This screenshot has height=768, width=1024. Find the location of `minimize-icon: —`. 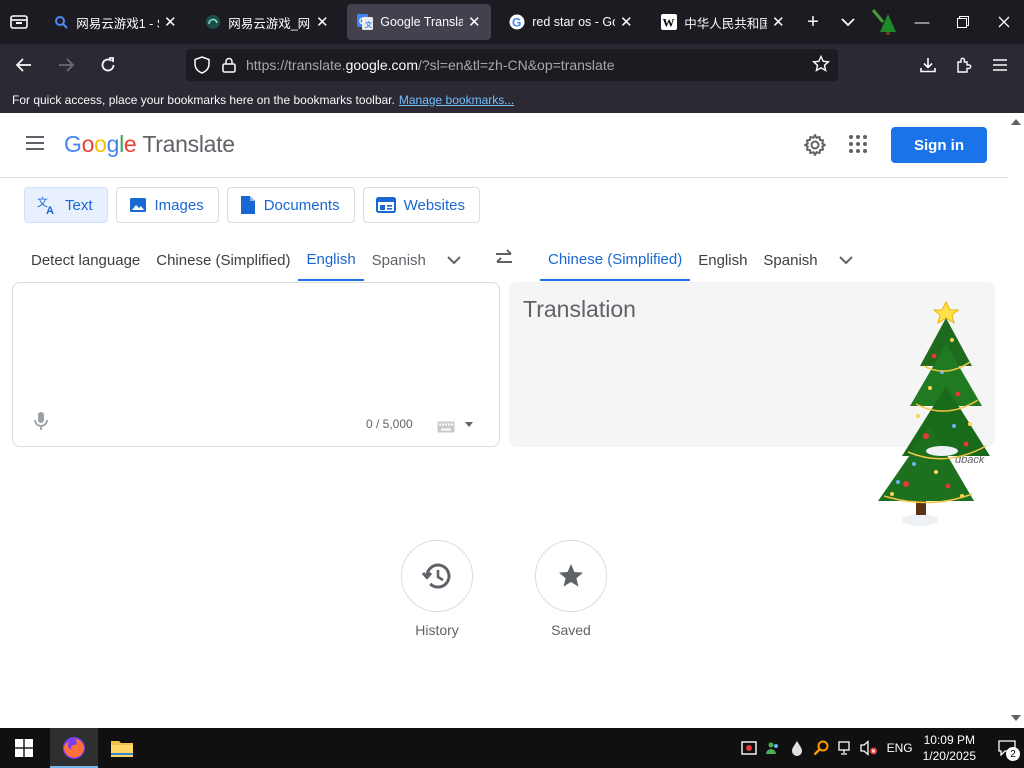

minimize-icon: — is located at coordinates (922, 22).